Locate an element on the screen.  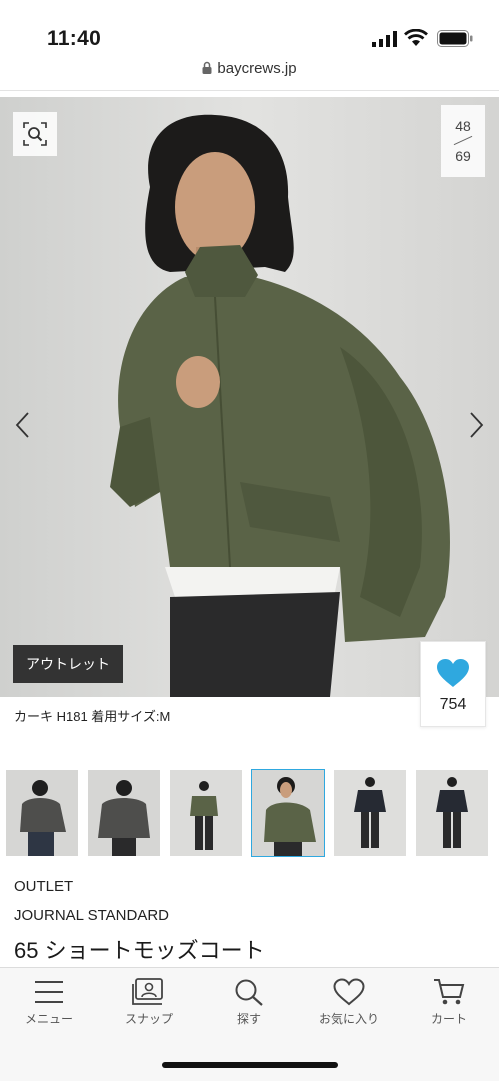
prev-image-arrow-icon is located at coordinates (24, 425).